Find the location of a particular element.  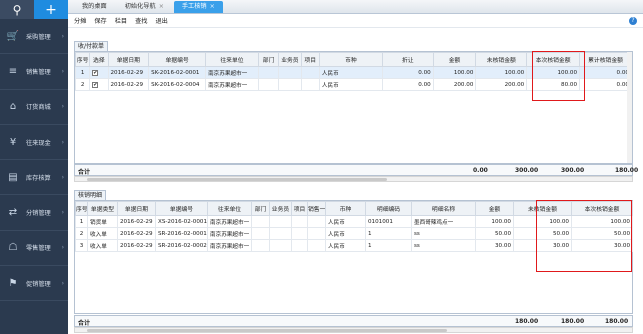

table-cell: 3 is located at coordinates (81, 245).